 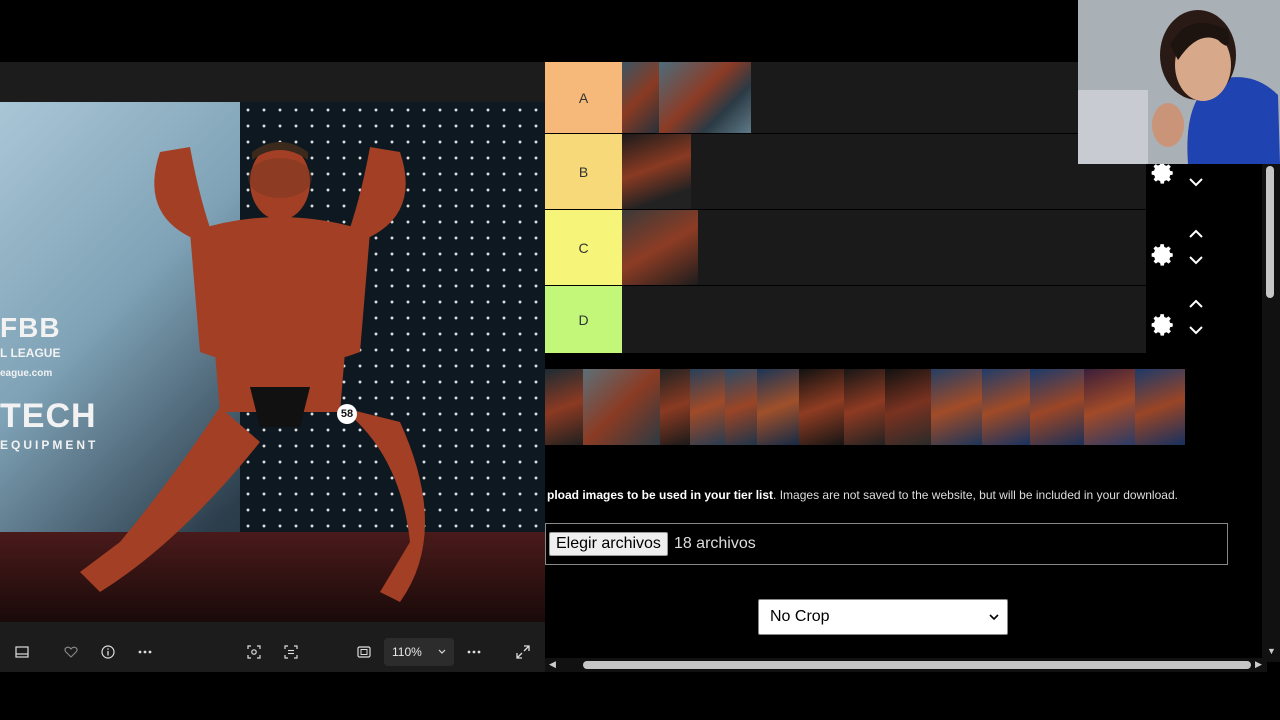 What do you see at coordinates (22, 652) in the screenshot?
I see `filmstrip-icon` at bounding box center [22, 652].